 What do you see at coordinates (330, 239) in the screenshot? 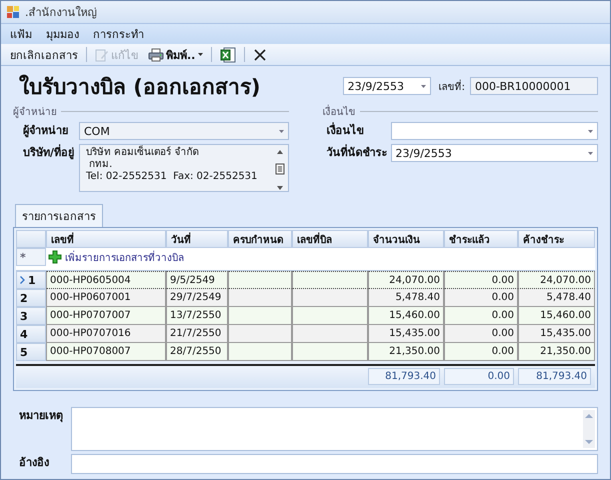
I see `column-header: เลขที่บิล` at bounding box center [330, 239].